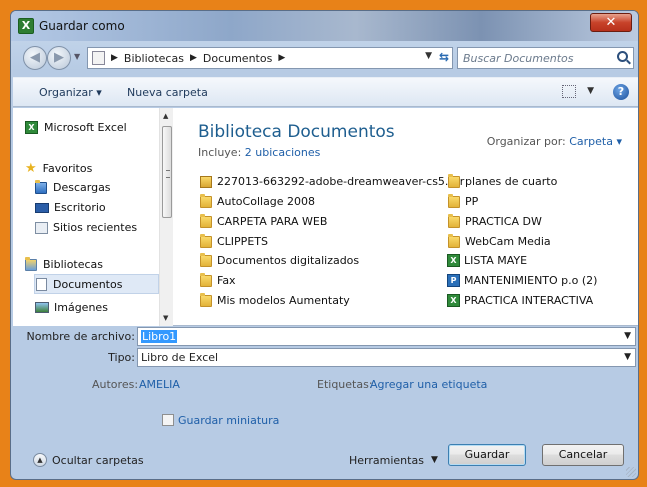 The width and height of the screenshot is (647, 487). What do you see at coordinates (73, 186) in the screenshot?
I see `nav-item-descargas: Descargas` at bounding box center [73, 186].